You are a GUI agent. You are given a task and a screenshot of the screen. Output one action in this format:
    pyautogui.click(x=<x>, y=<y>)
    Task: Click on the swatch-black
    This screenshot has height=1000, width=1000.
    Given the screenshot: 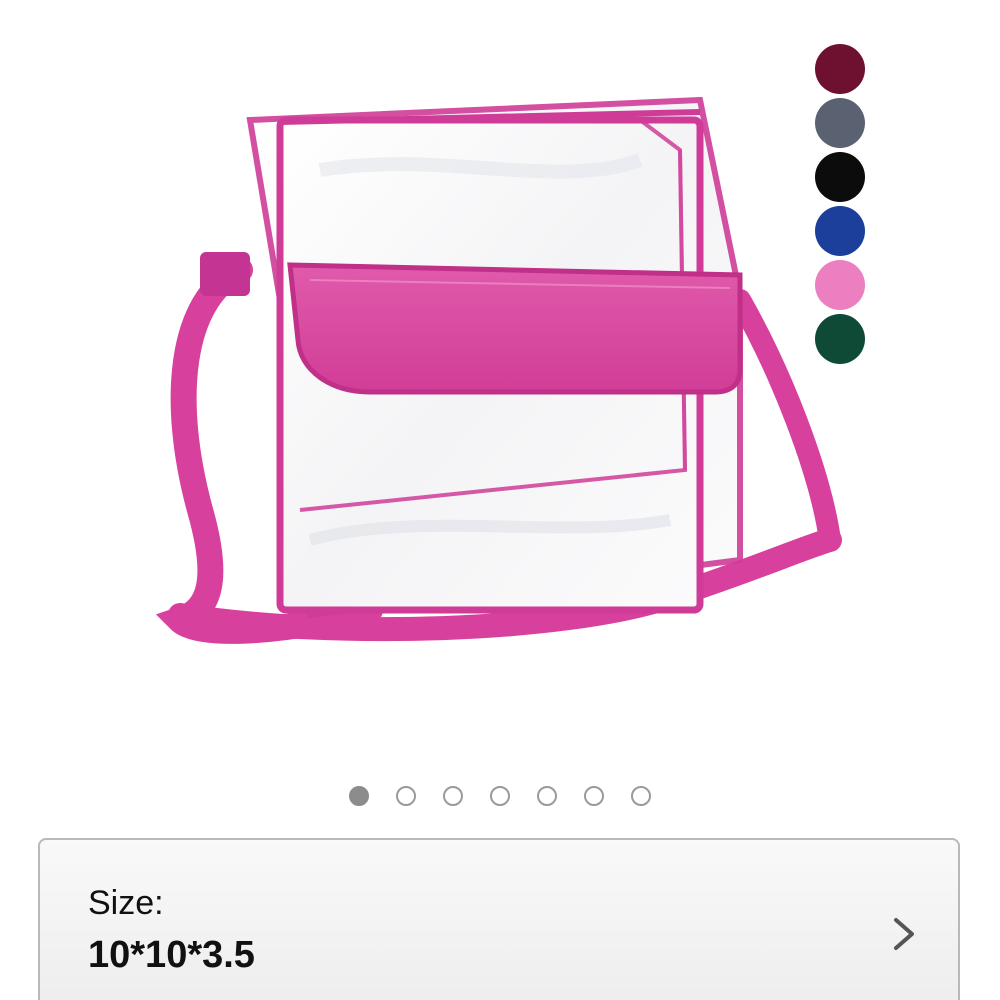 What is the action you would take?
    pyautogui.click(x=840, y=177)
    